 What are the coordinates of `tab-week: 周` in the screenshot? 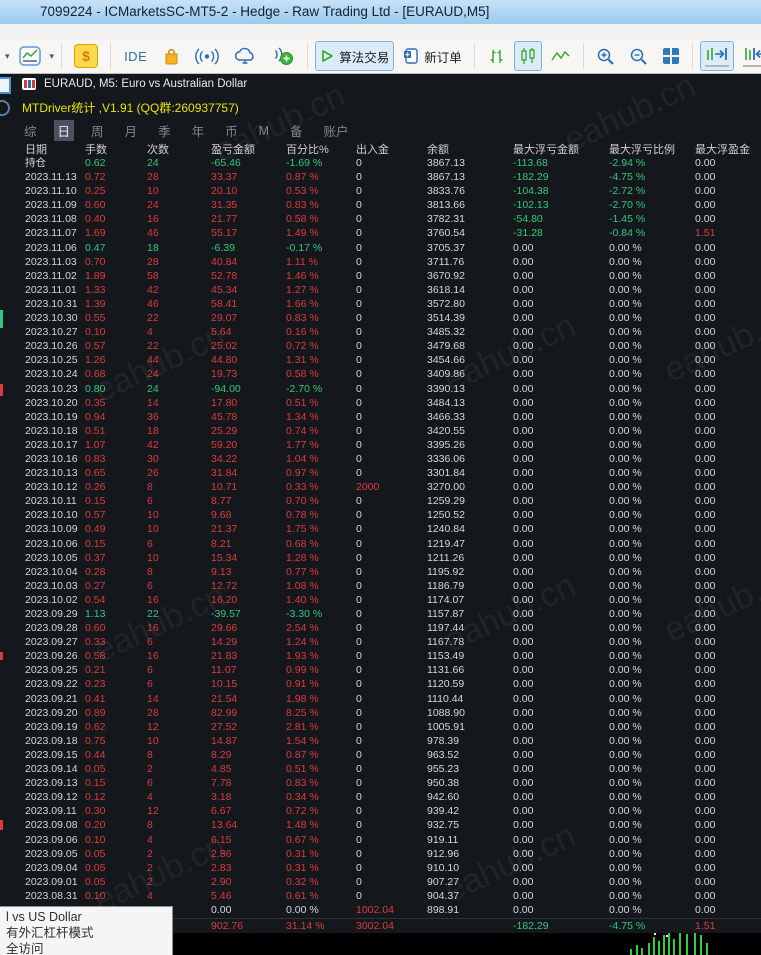 It's located at (97, 130).